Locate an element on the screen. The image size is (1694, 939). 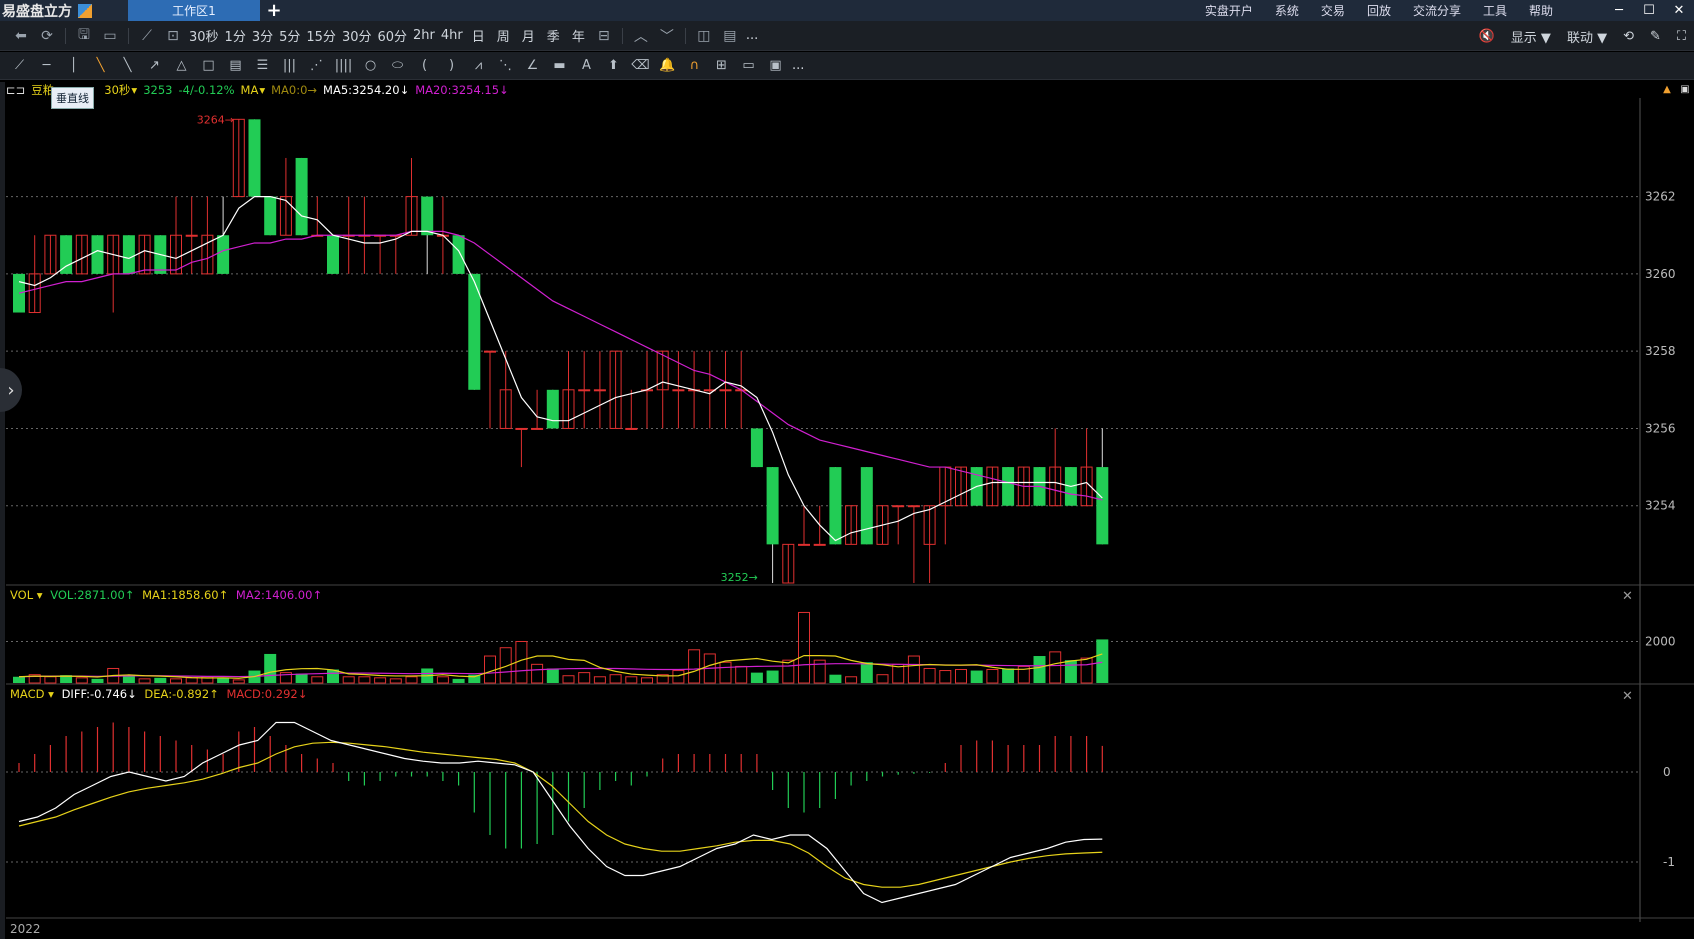
macd-pane-close-icon: ✕ is located at coordinates (1627, 696).